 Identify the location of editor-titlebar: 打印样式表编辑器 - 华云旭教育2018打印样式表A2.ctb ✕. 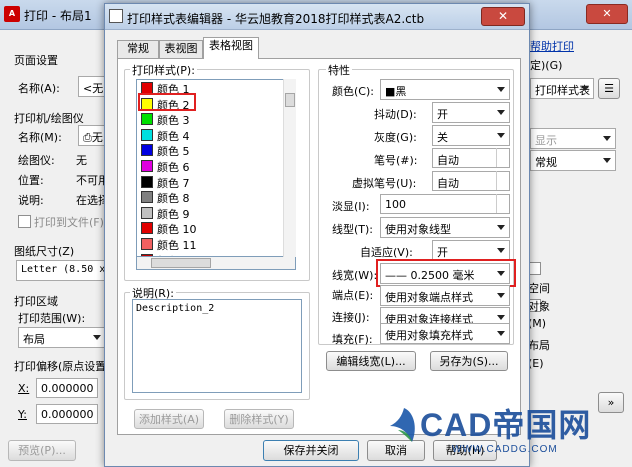
(317, 17).